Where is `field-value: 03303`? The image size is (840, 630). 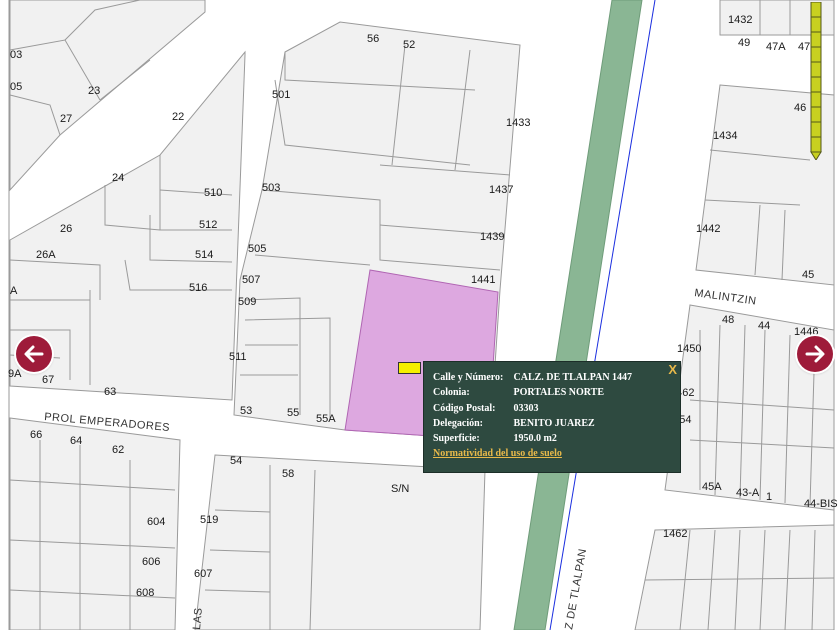
field-value: 03303 is located at coordinates (526, 408).